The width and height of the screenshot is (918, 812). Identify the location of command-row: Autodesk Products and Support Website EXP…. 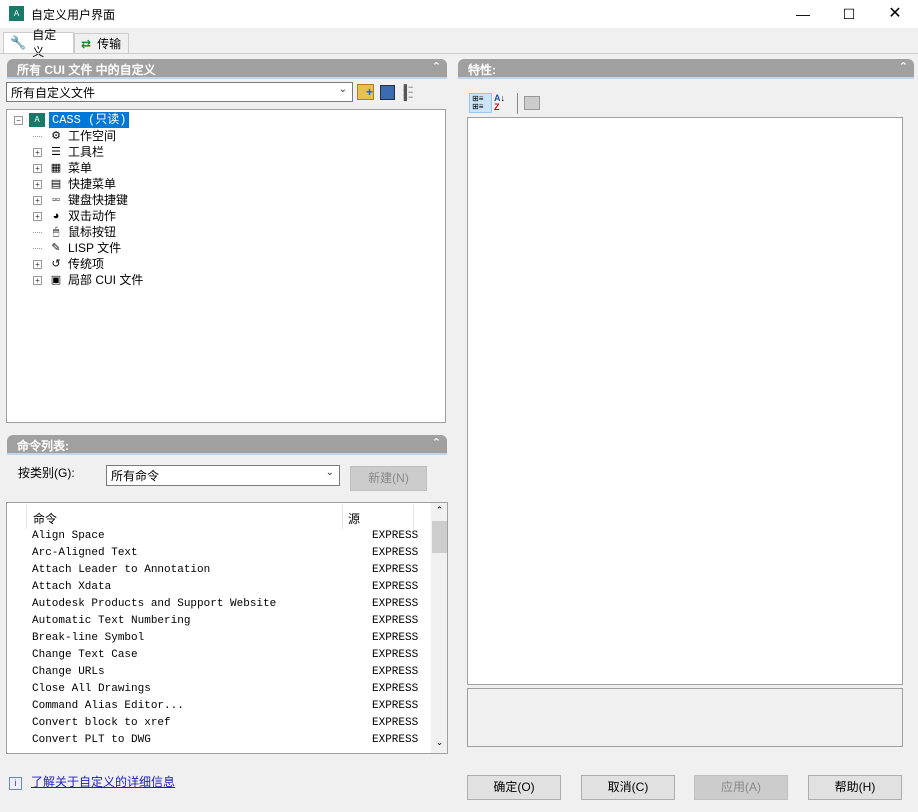
(225, 604).